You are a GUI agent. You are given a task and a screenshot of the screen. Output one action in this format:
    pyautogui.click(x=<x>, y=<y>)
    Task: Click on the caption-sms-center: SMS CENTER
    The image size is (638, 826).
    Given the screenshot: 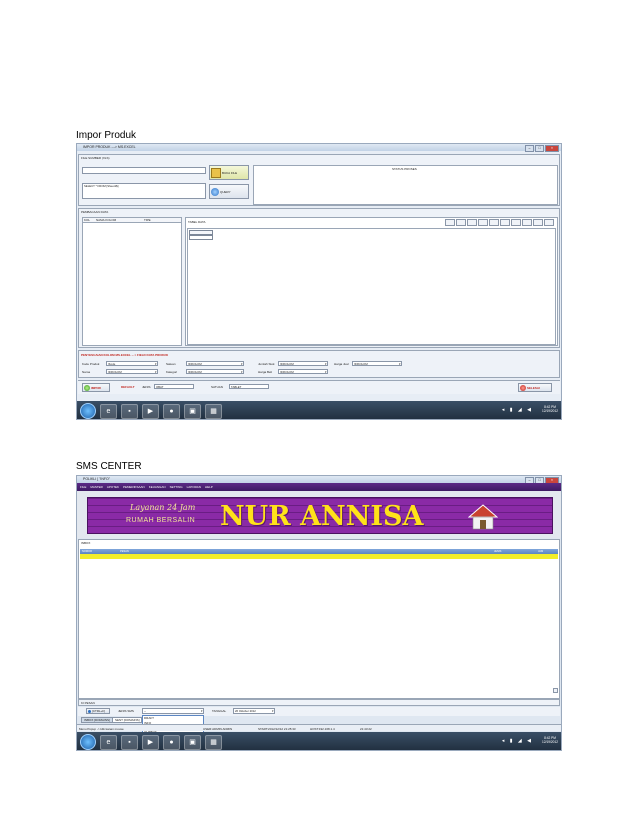 What is the action you would take?
    pyautogui.click(x=109, y=466)
    